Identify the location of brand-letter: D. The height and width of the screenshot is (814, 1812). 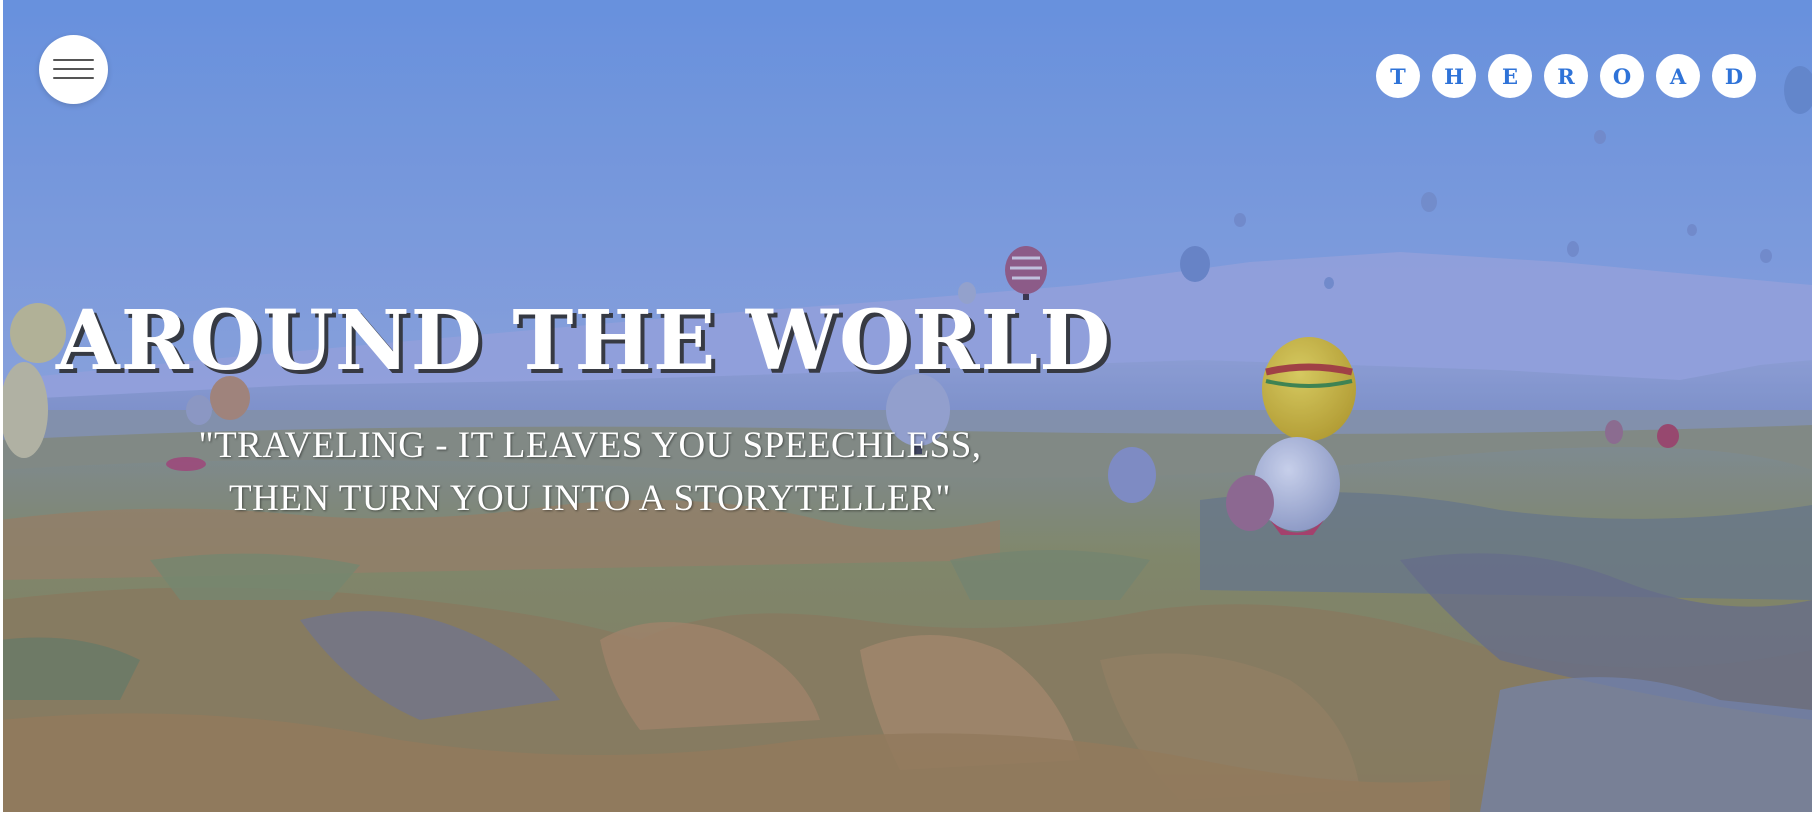
(1734, 76).